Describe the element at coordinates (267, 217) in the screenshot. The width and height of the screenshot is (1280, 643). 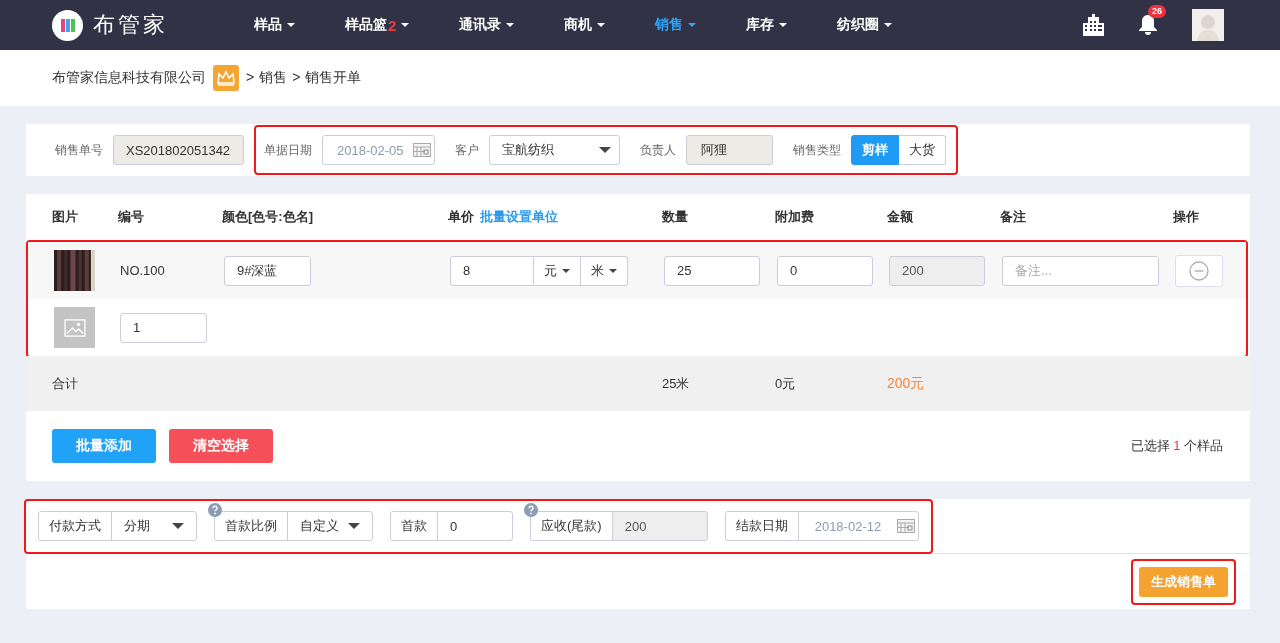
I see `column-header: 颜色[色号:色名]` at that location.